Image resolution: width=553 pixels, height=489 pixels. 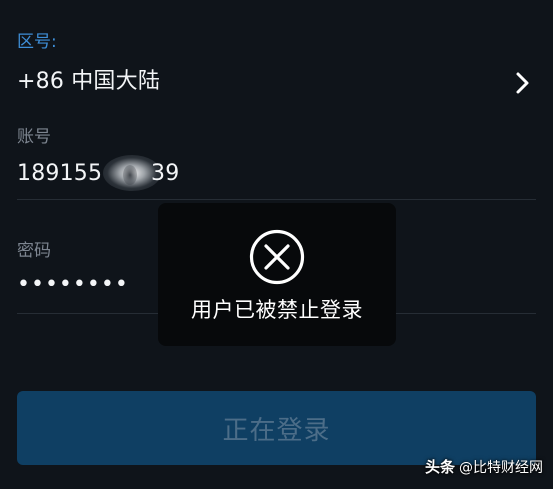 I want to click on chevron-right-icon, so click(x=523, y=83).